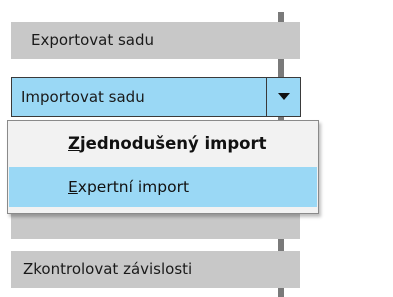 This screenshot has height=297, width=393. I want to click on check-dependencies-button: Zkontrolovat závislosti, so click(155, 269).